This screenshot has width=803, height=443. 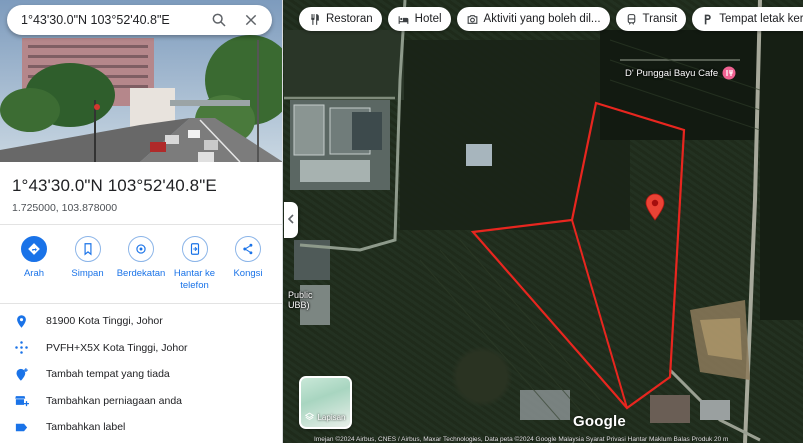 I want to click on chip-hotel: Hotel, so click(x=419, y=19).